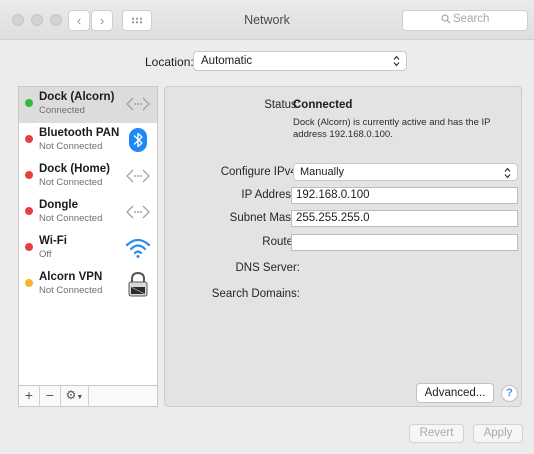 The width and height of the screenshot is (534, 454). What do you see at coordinates (29, 396) in the screenshot?
I see `add-service-button: +` at bounding box center [29, 396].